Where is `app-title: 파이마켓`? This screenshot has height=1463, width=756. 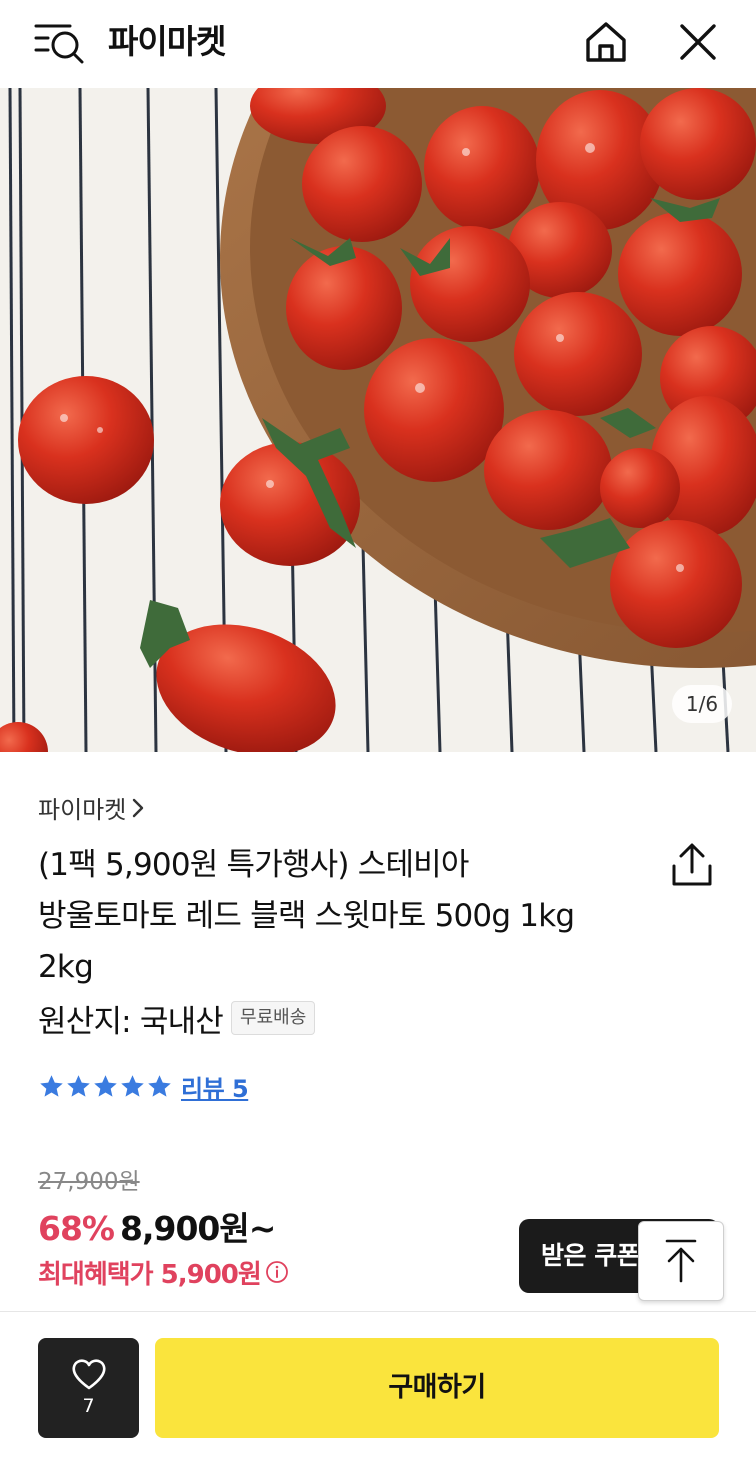 app-title: 파이마켓 is located at coordinates (167, 41).